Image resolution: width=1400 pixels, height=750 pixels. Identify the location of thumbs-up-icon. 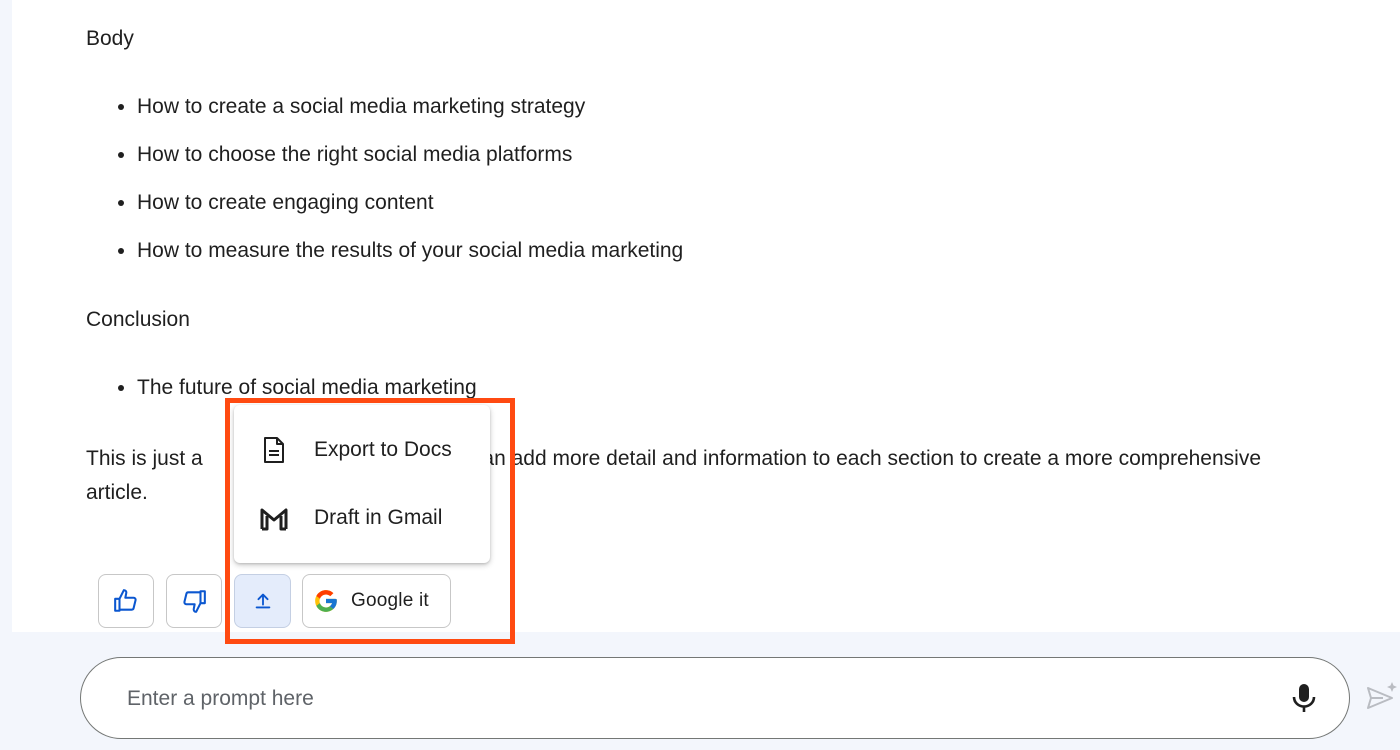
(125, 600).